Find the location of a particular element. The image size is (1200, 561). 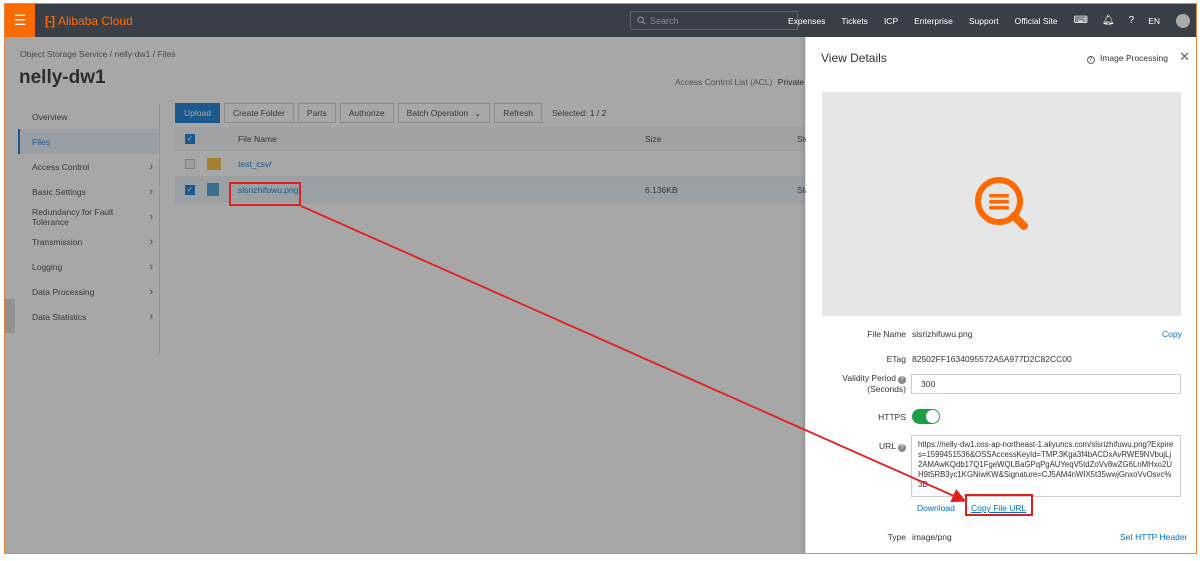

hamburger-menu-icon: ☰ is located at coordinates (20, 20).